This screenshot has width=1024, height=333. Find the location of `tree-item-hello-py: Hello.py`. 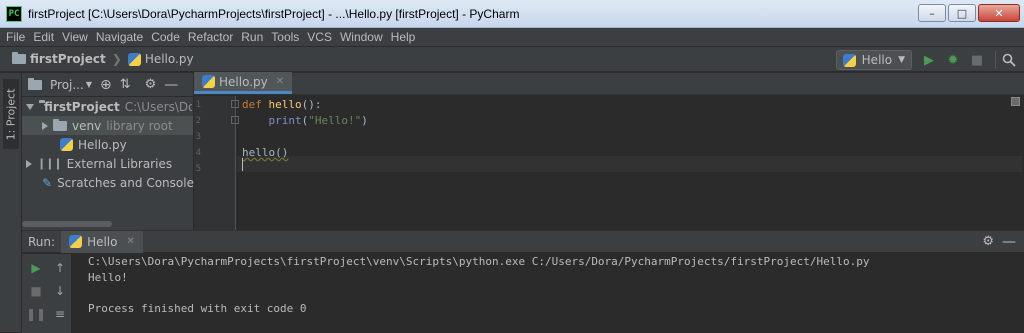

tree-item-hello-py: Hello.py is located at coordinates (93, 144).